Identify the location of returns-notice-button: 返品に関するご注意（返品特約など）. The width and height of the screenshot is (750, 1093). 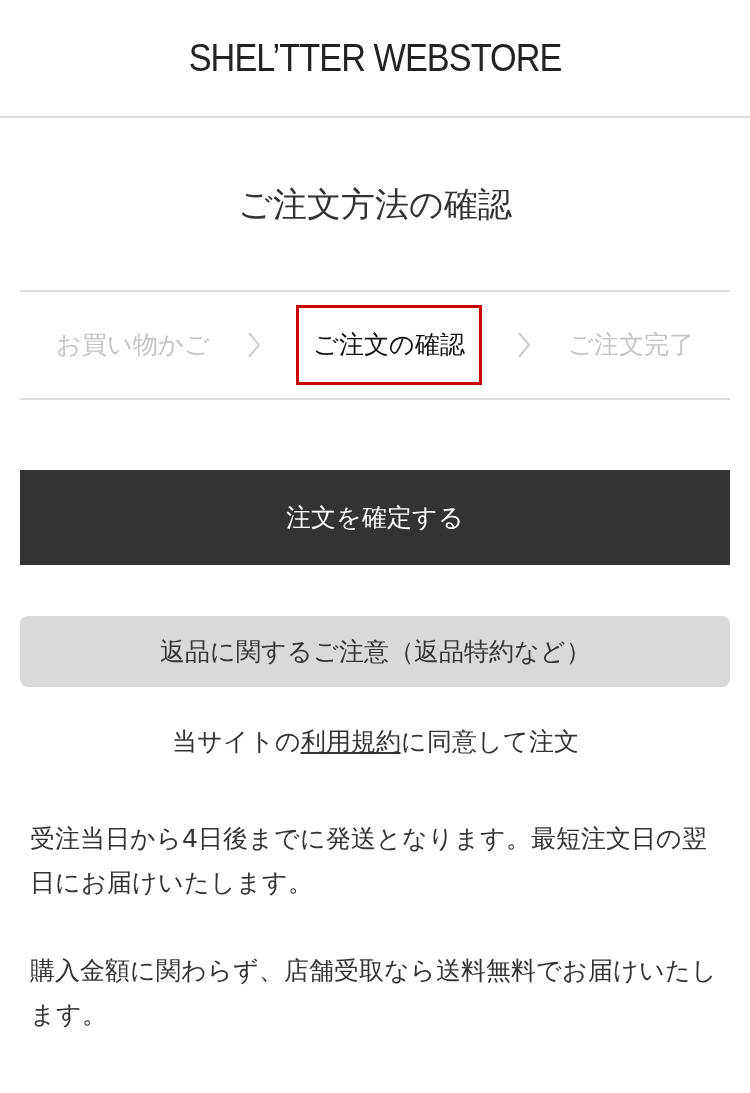
(375, 651).